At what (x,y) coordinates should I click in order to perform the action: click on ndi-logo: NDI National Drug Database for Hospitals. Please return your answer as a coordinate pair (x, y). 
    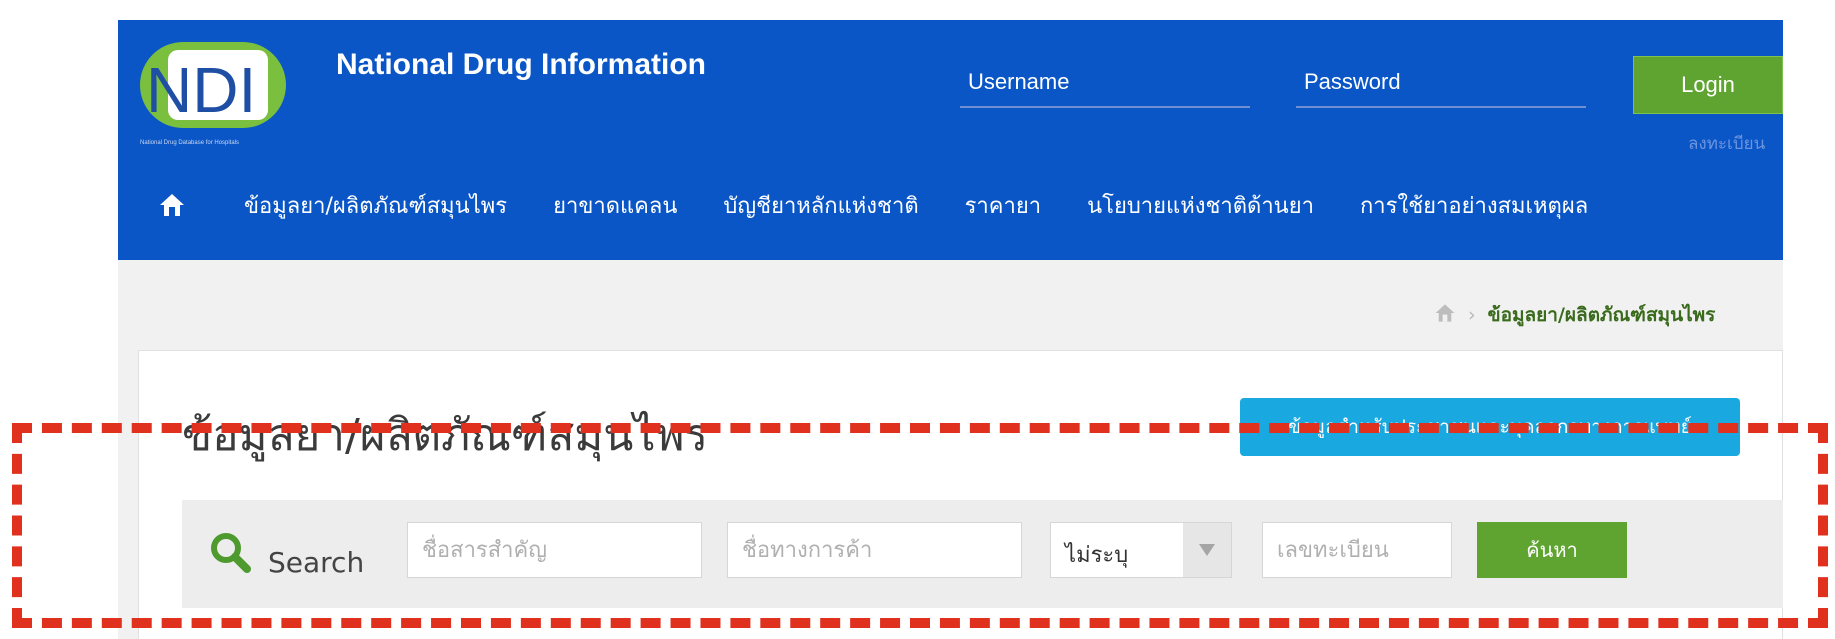
    Looking at the image, I should click on (213, 94).